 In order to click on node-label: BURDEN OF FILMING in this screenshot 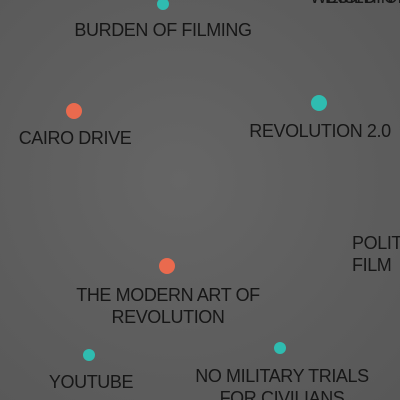, I will do `click(163, 30)`.